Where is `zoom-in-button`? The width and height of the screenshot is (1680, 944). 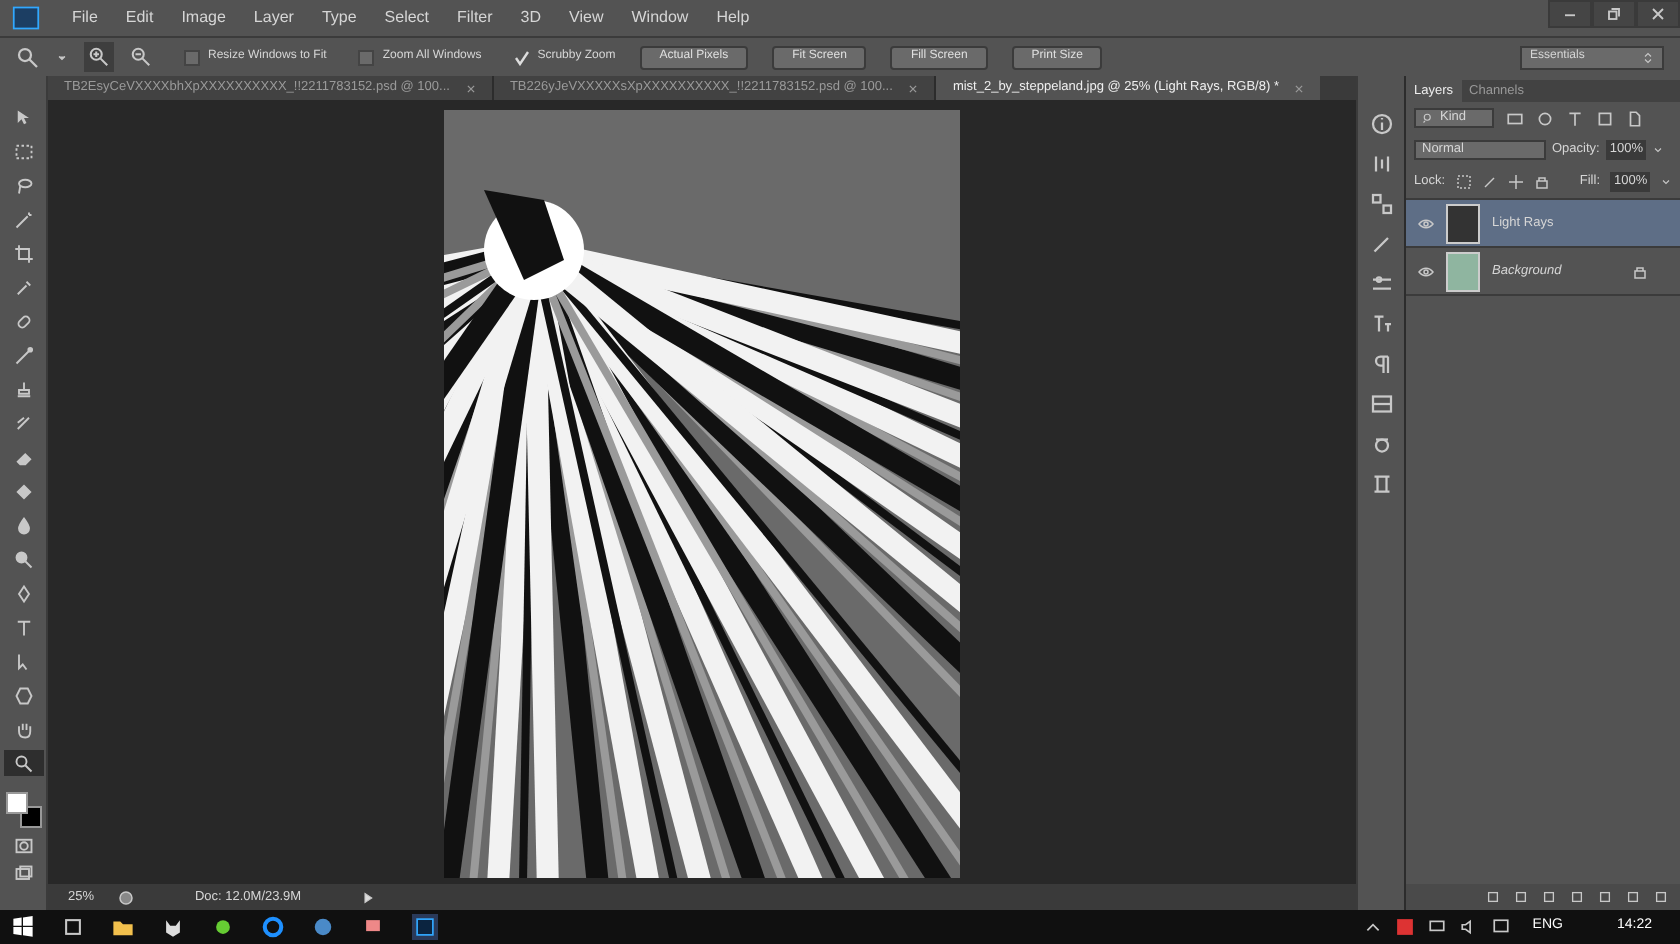
zoom-in-button is located at coordinates (99, 57).